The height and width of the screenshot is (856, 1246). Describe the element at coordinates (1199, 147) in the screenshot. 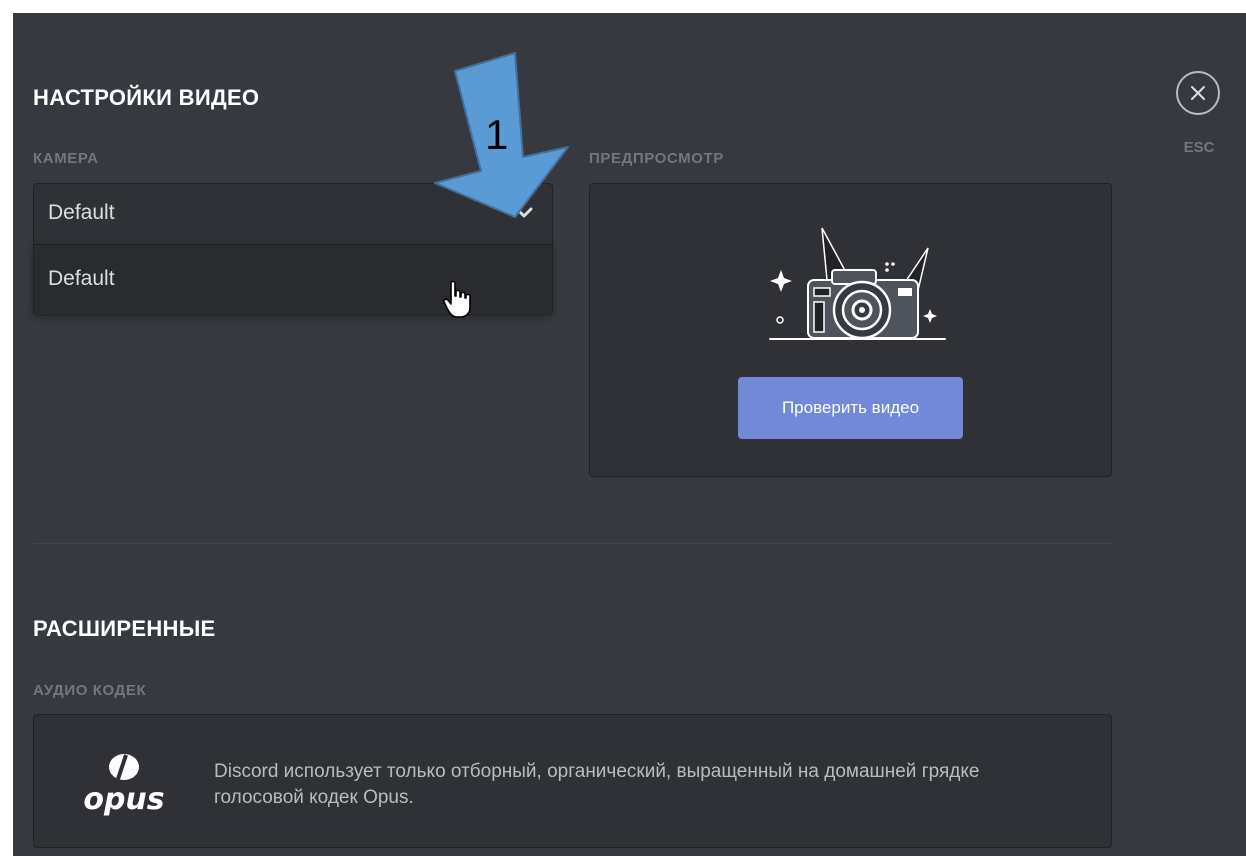

I see `esc-label: ESC` at that location.